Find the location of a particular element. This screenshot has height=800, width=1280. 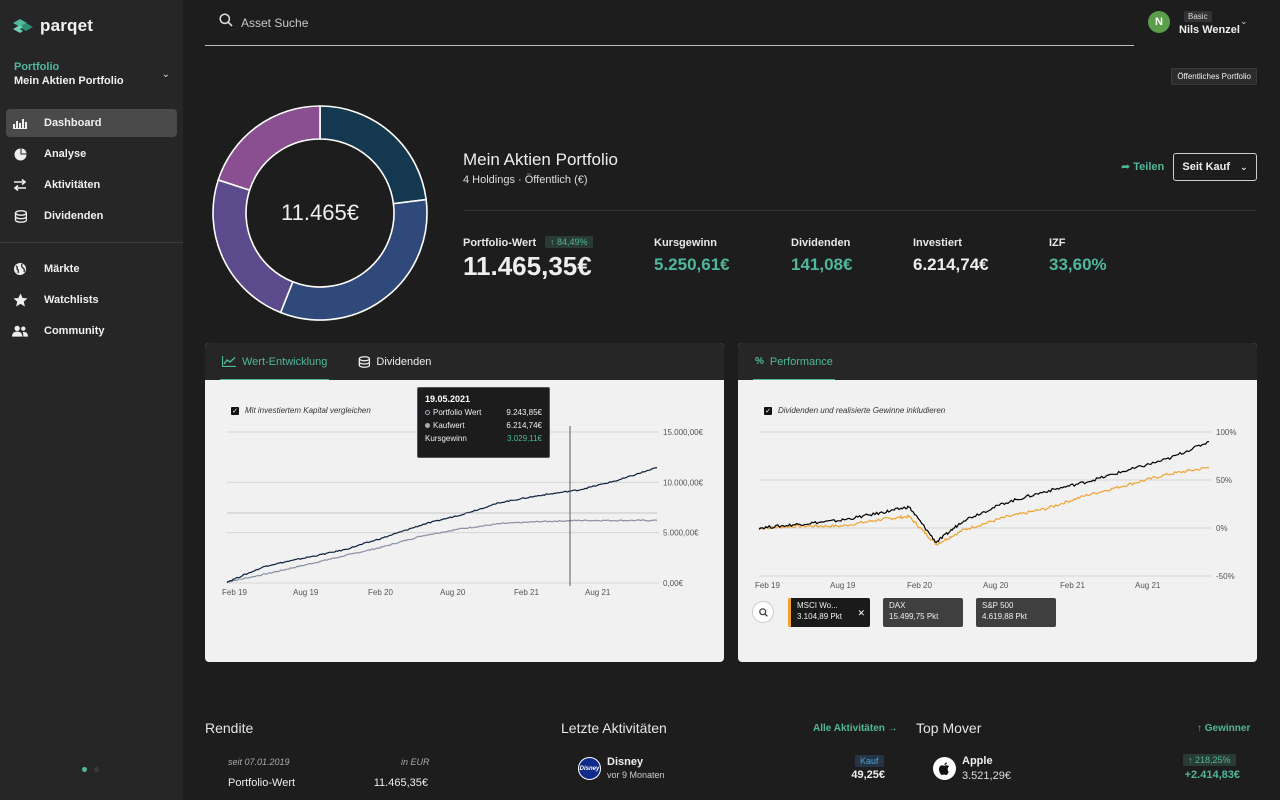

sidebar-item-label: Märkte is located at coordinates (62, 269).